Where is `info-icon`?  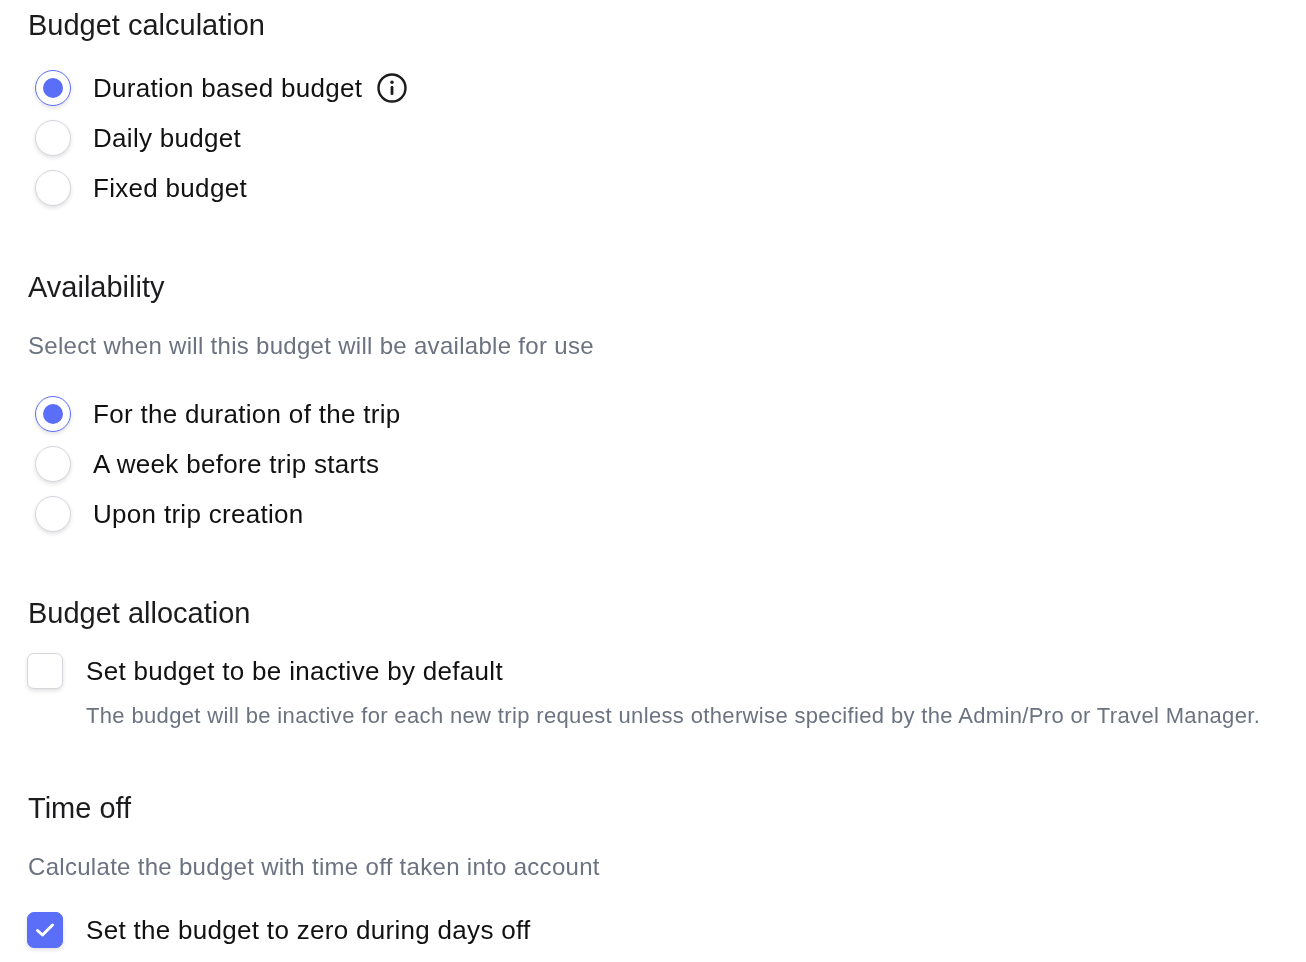 info-icon is located at coordinates (392, 88).